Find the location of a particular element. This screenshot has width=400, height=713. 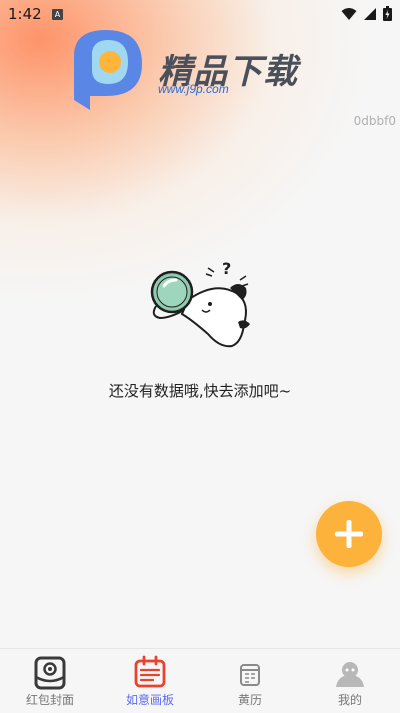

notification-icon: A is located at coordinates (57, 14).